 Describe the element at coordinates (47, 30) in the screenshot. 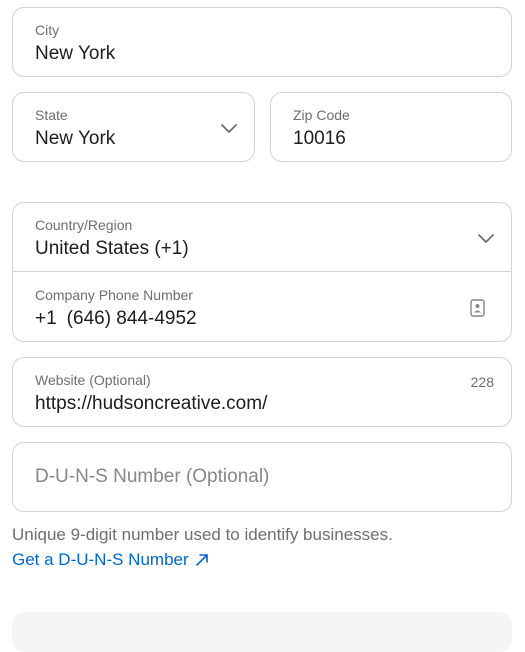

I see `city-label: City` at that location.